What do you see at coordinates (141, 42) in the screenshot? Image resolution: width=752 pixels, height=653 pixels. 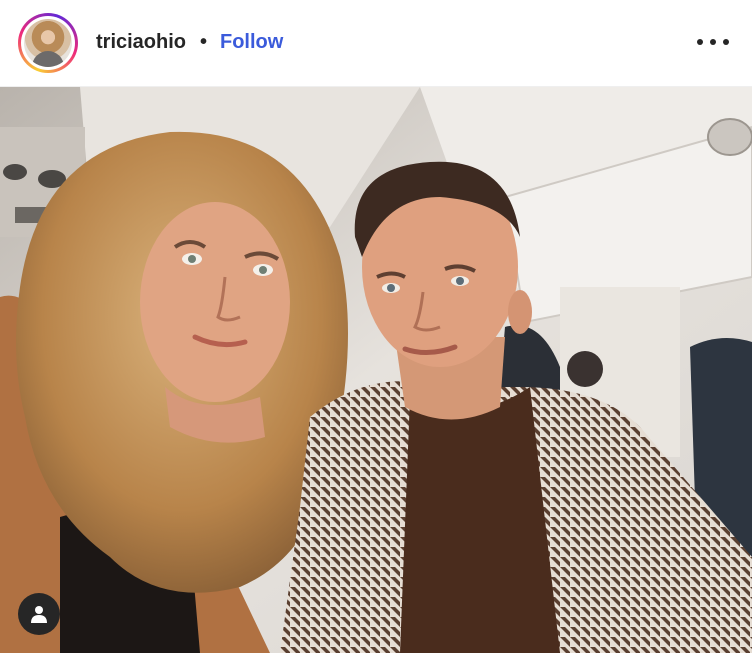 I see `username-link: triciaohio` at bounding box center [141, 42].